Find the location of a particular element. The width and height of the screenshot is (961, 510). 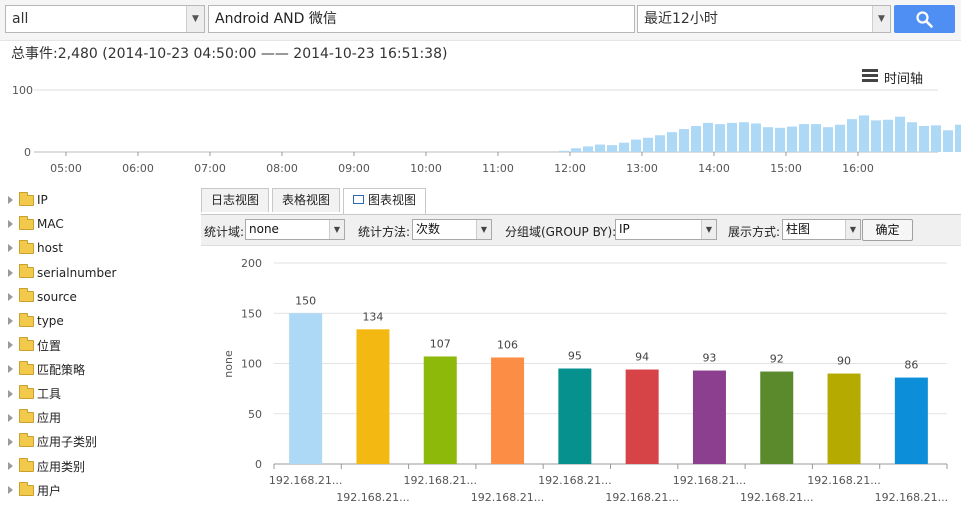

field-select: none ▼ is located at coordinates (295, 229).